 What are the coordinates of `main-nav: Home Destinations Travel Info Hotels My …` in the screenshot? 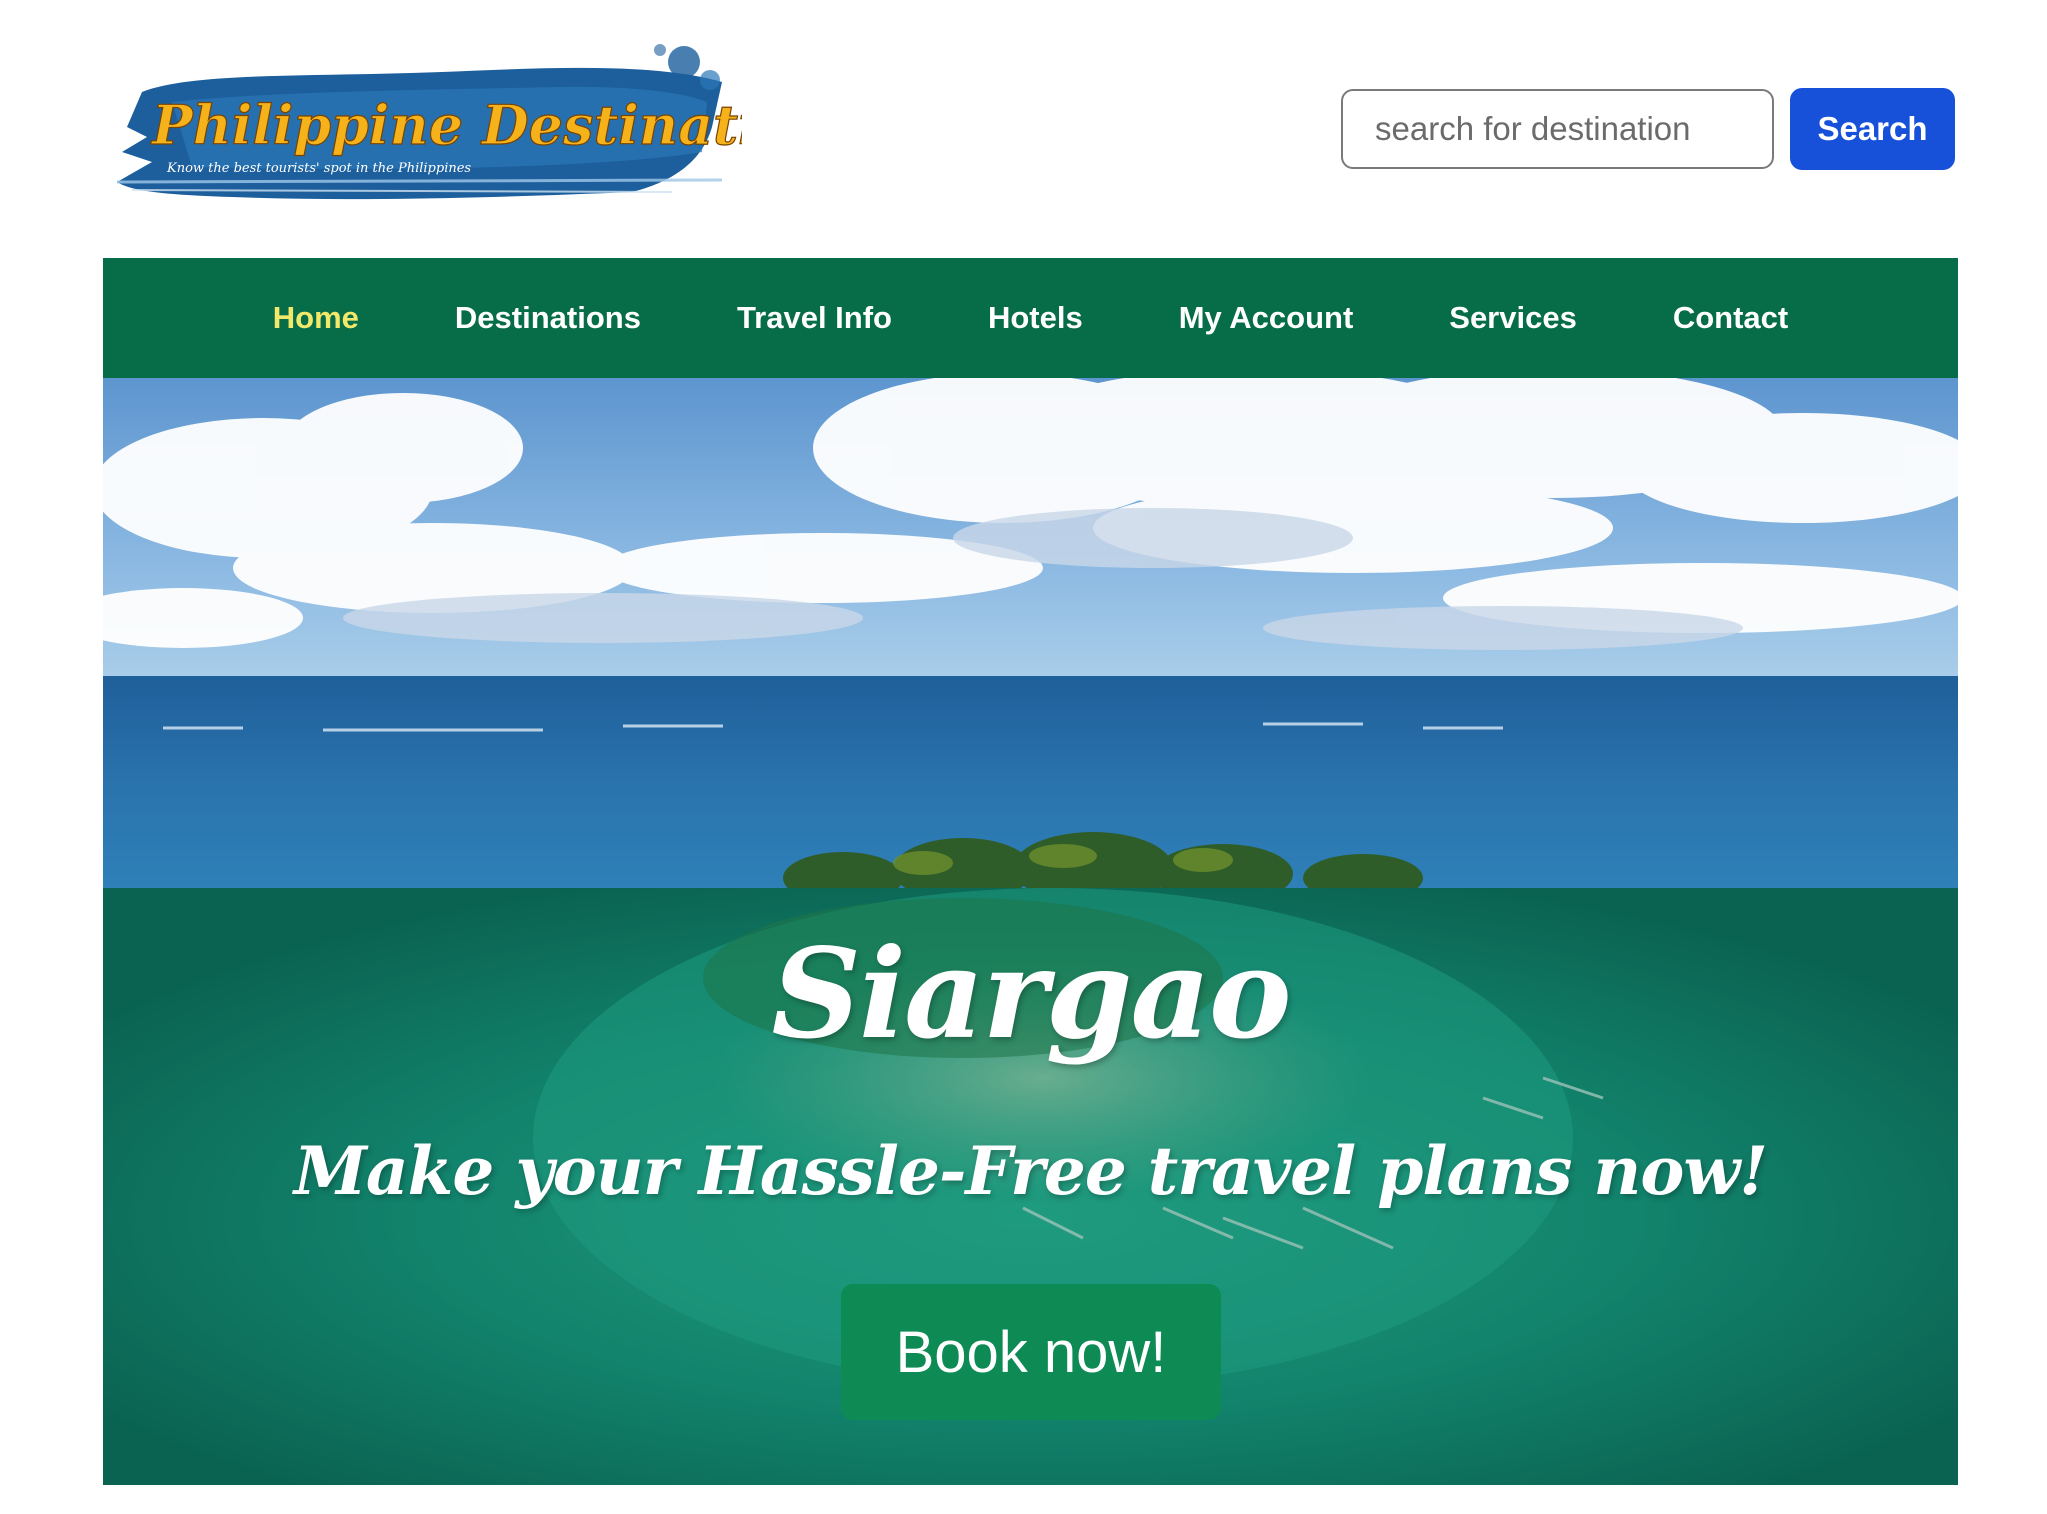 It's located at (1030, 318).